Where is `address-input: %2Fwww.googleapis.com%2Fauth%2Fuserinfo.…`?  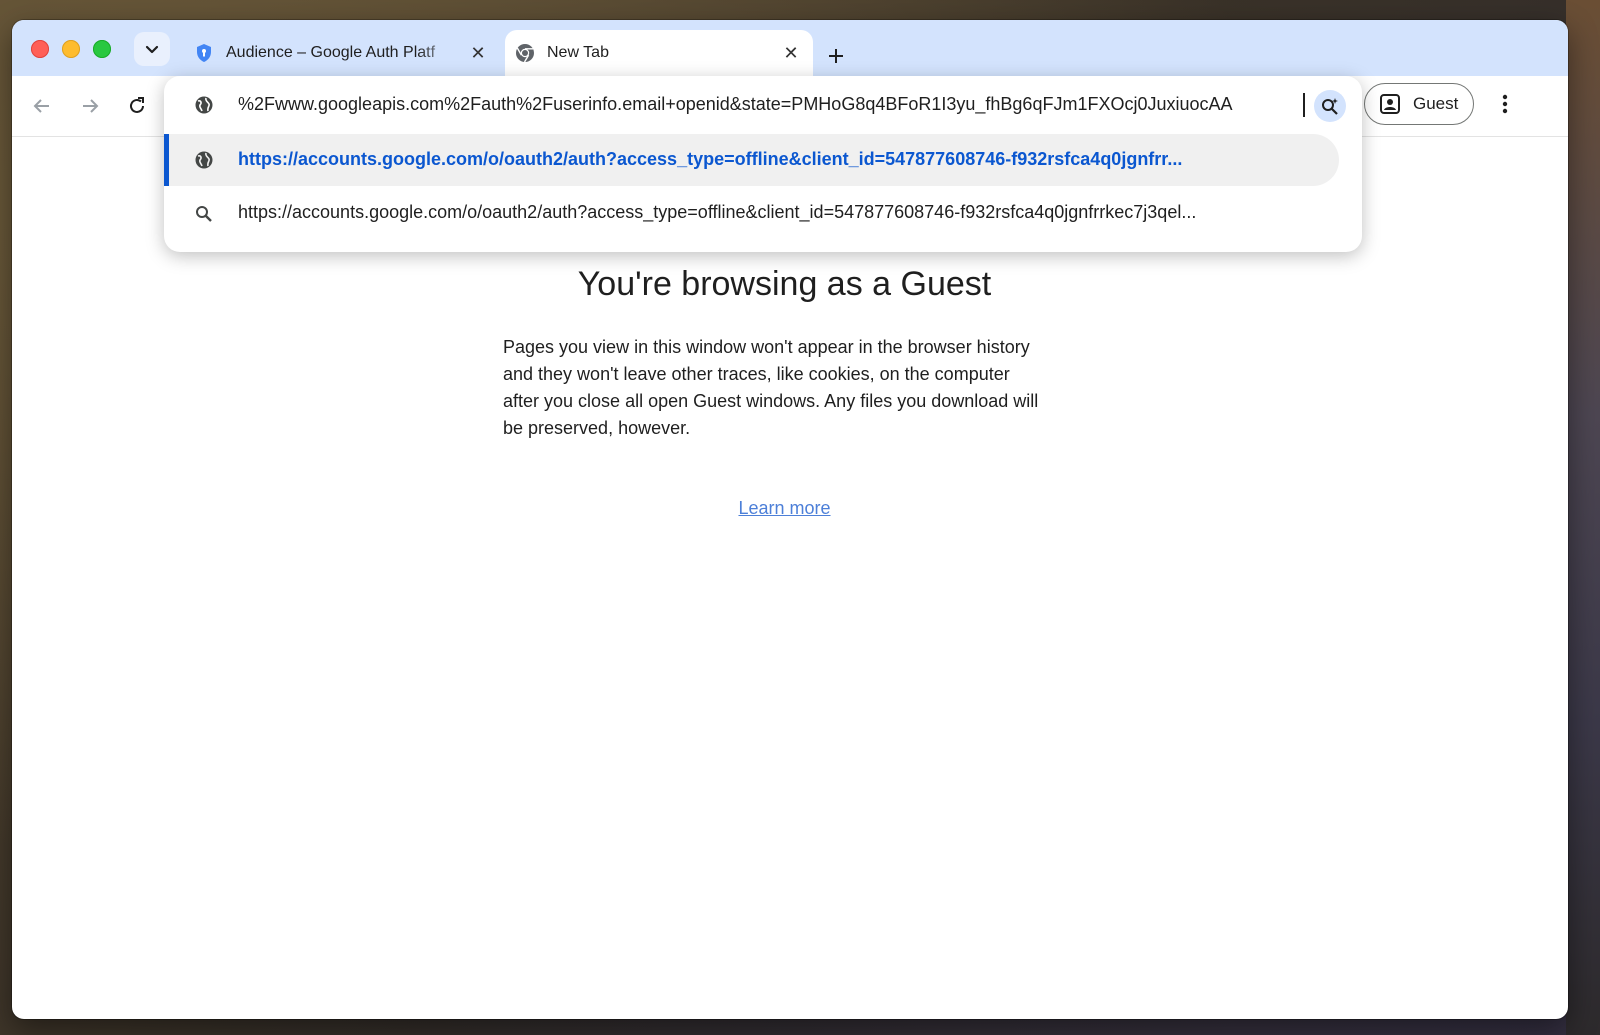
address-input: %2Fwww.googleapis.com%2Fauth%2Fuserinfo.… is located at coordinates (773, 104).